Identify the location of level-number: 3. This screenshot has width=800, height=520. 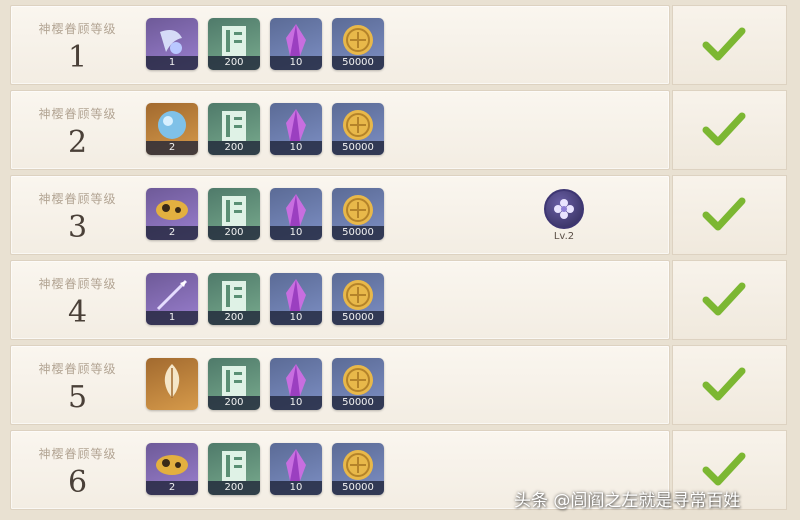
(77, 227).